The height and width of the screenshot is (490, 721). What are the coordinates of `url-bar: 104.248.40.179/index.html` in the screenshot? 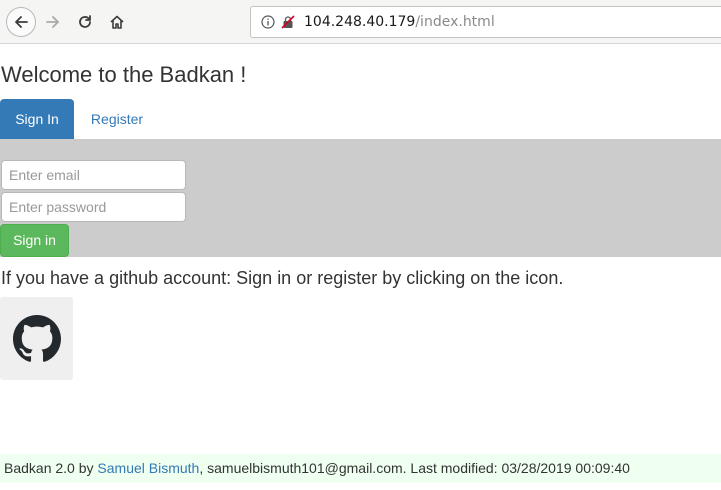 It's located at (485, 22).